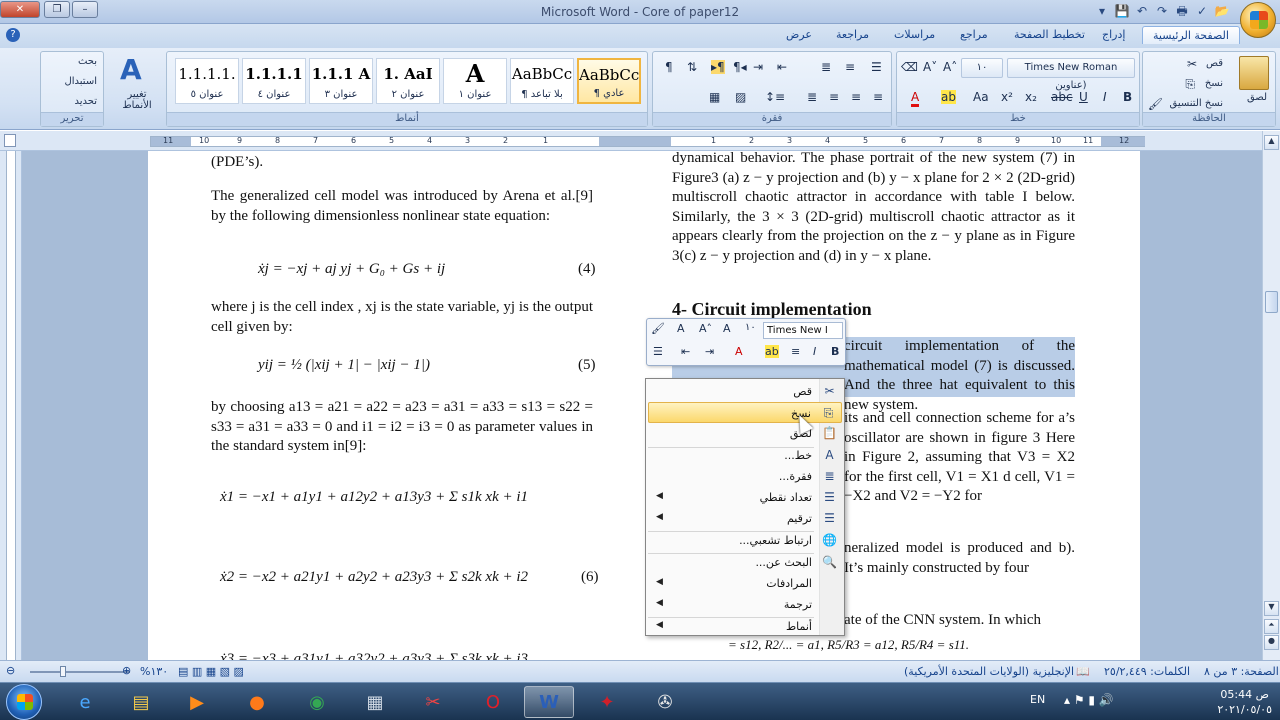 The image size is (1280, 720). Describe the element at coordinates (714, 97) in the screenshot. I see `borders-icon: ▦` at that location.